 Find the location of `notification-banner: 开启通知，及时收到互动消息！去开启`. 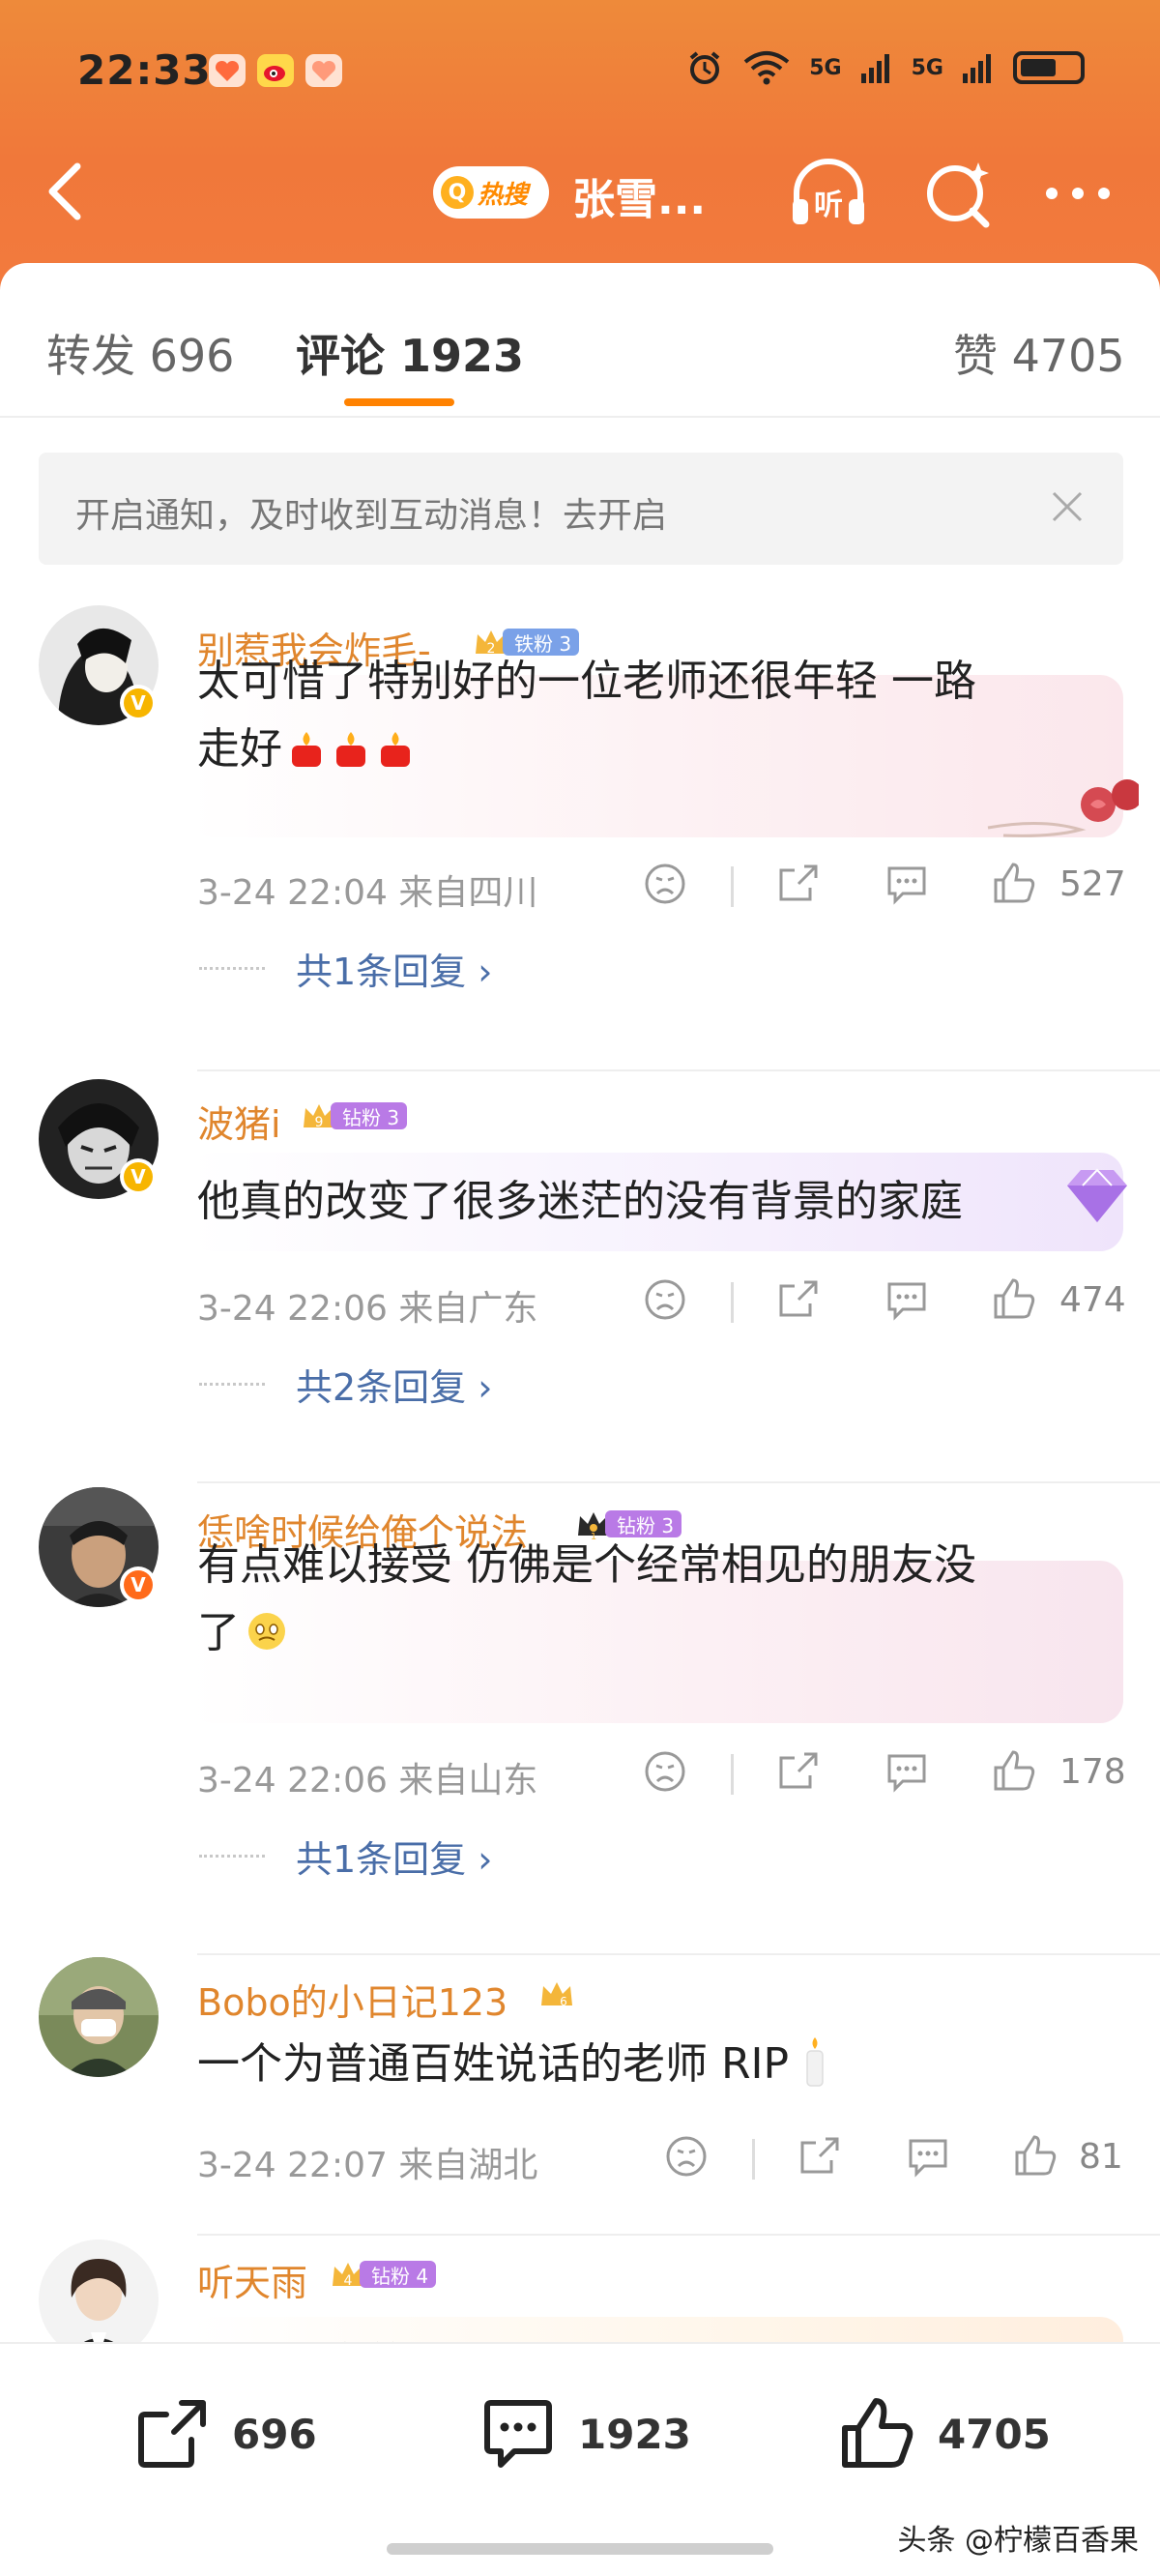

notification-banner: 开启通知，及时收到互动消息！去开启 is located at coordinates (581, 509).